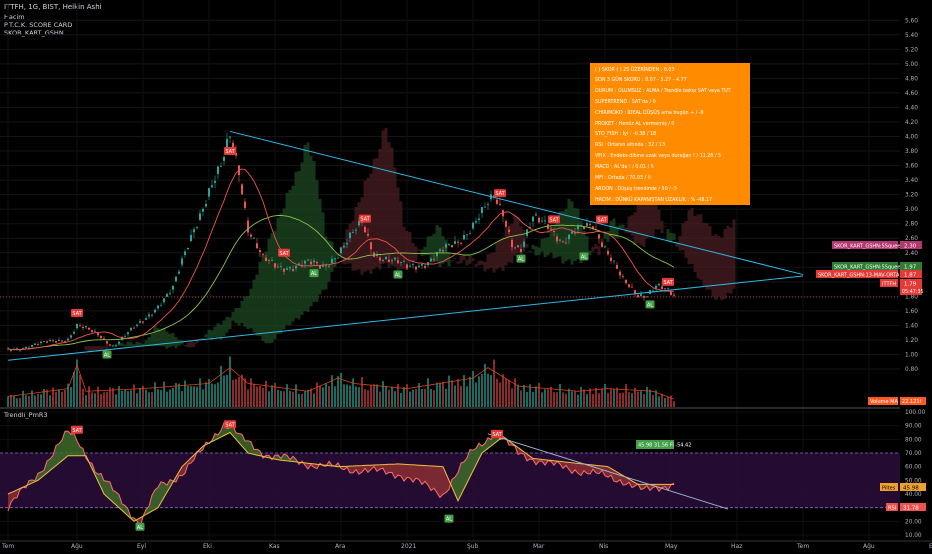 Image resolution: width=932 pixels, height=554 pixels. What do you see at coordinates (636, 189) in the screenshot?
I see `score-line-12: AROON : Düşüş trendinde / 50 / -5` at bounding box center [636, 189].